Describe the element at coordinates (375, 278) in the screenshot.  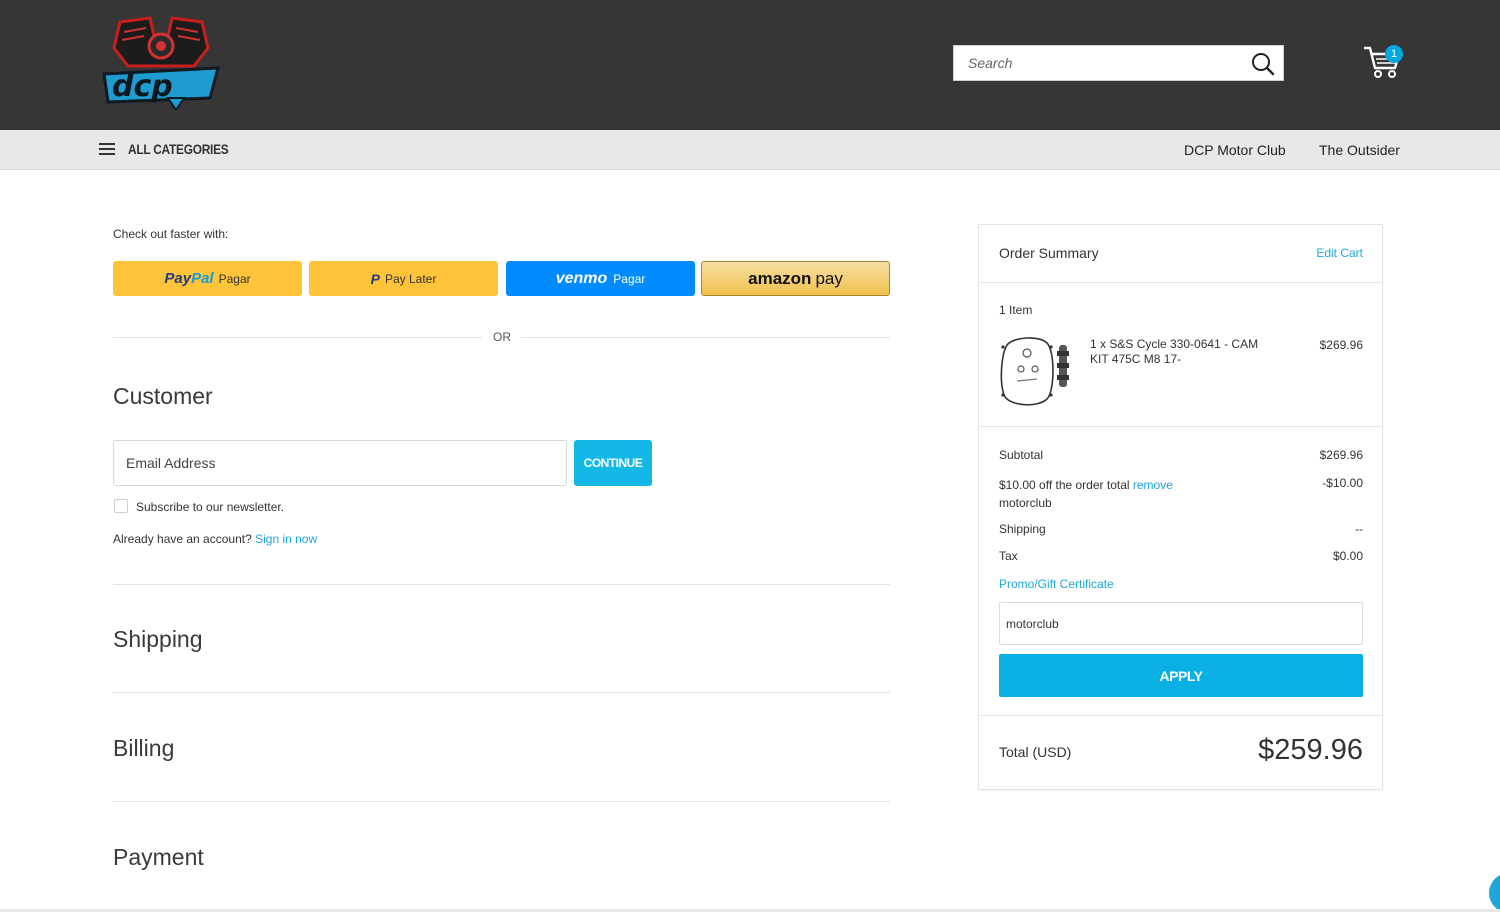
I see `paypal-p-icon: P` at that location.